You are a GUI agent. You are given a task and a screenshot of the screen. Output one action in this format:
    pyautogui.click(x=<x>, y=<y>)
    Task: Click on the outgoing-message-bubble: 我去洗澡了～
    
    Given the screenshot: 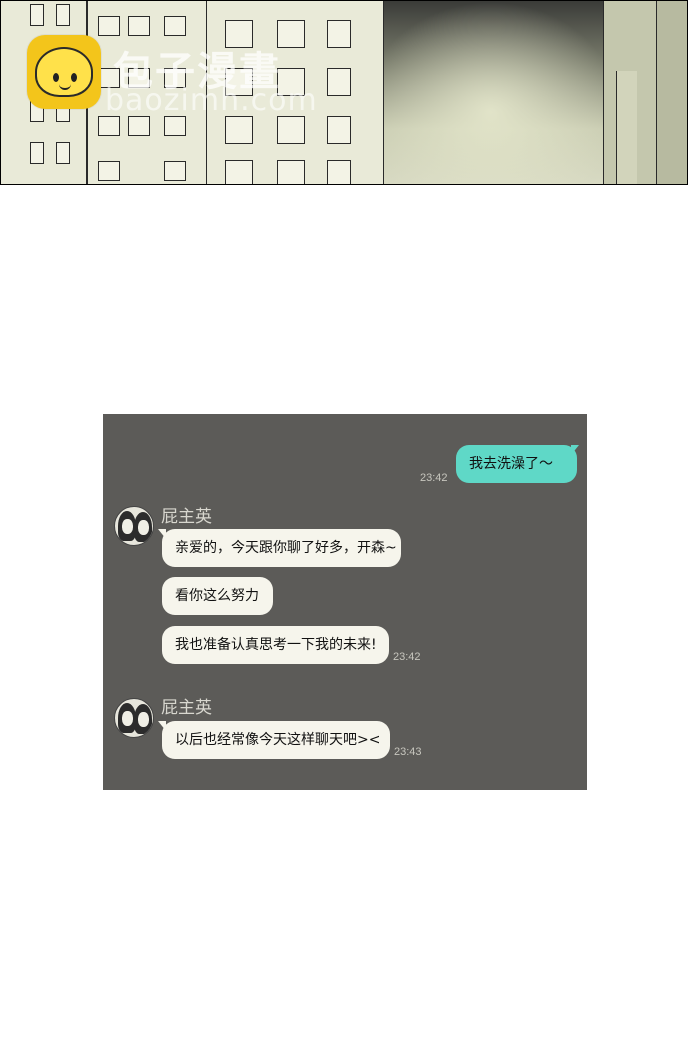 What is the action you would take?
    pyautogui.click(x=516, y=464)
    